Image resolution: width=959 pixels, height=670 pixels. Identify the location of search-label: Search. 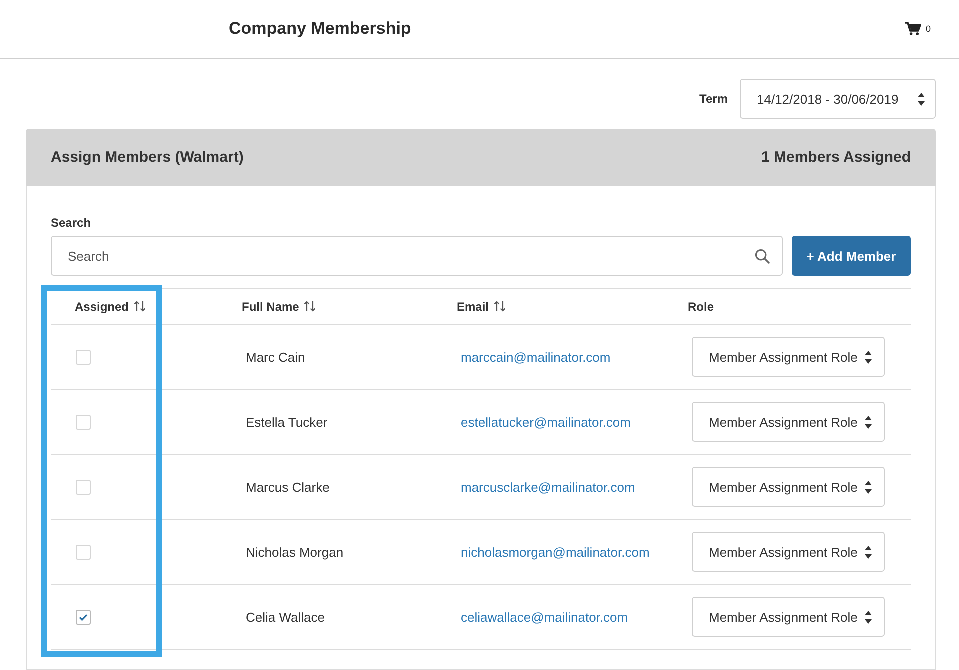
(71, 223).